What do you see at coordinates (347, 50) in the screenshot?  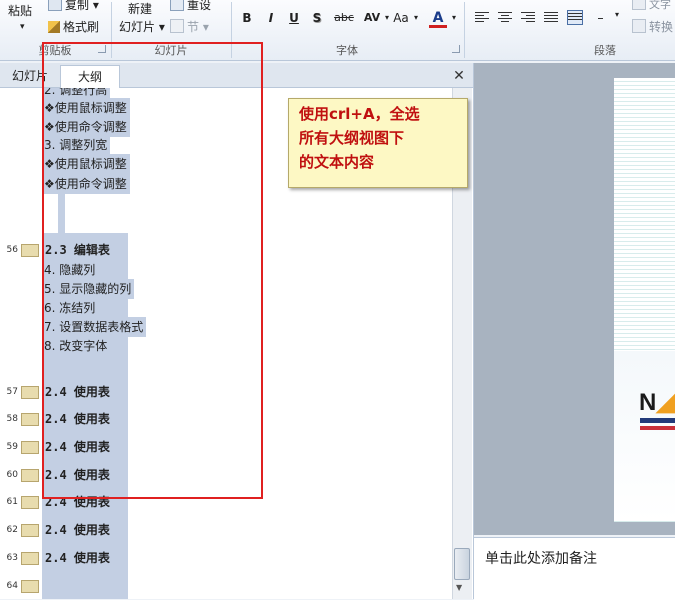 I see `font-group-label: 字体` at bounding box center [347, 50].